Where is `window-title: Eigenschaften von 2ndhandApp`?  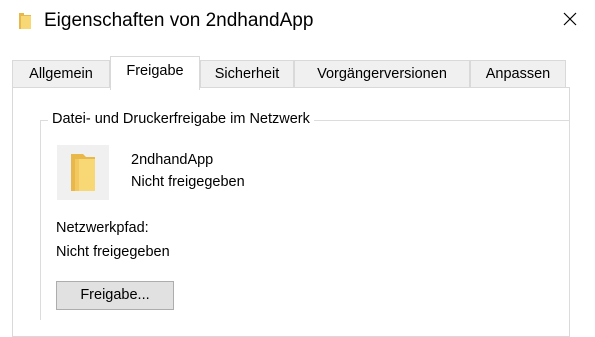 window-title: Eigenschaften von 2ndhandApp is located at coordinates (179, 20).